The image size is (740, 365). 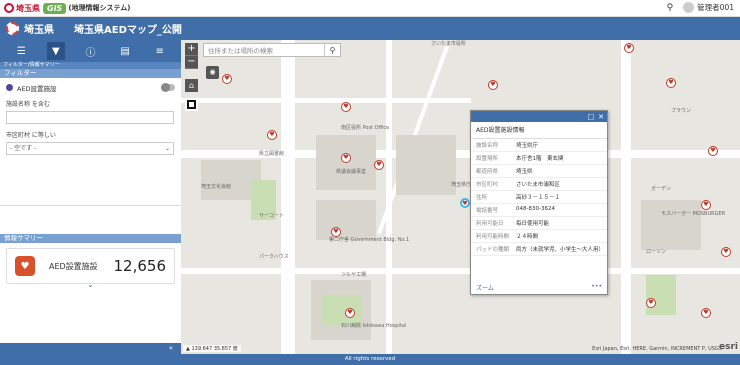 What do you see at coordinates (128, 30) in the screenshot?
I see `page-title: 埼玉県AEDマップ_公開` at bounding box center [128, 30].